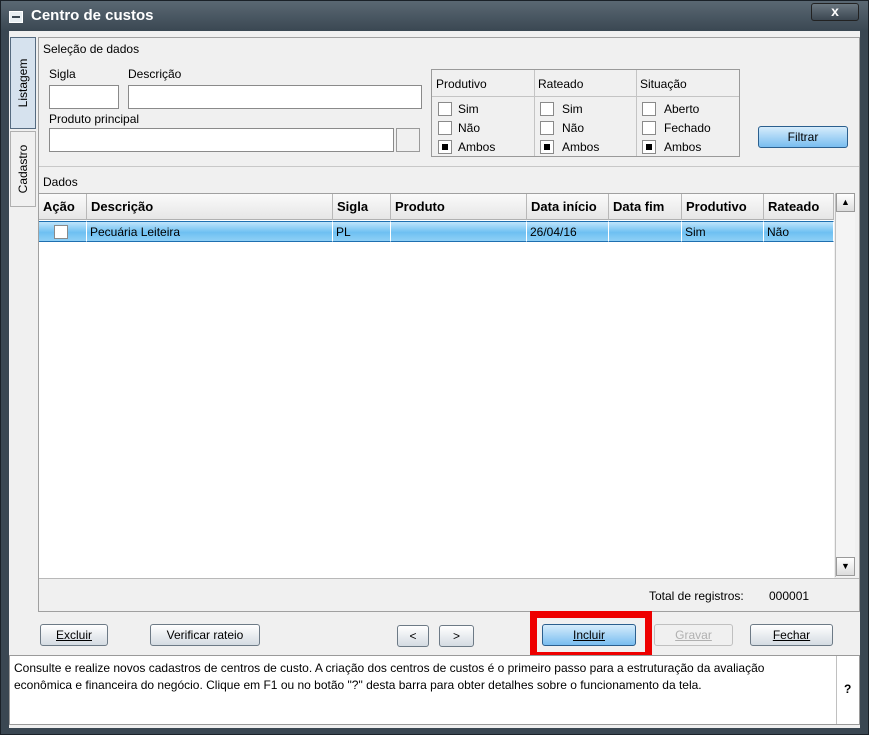 The width and height of the screenshot is (869, 735). What do you see at coordinates (362, 207) in the screenshot?
I see `col-header-sigla: Sigla` at bounding box center [362, 207].